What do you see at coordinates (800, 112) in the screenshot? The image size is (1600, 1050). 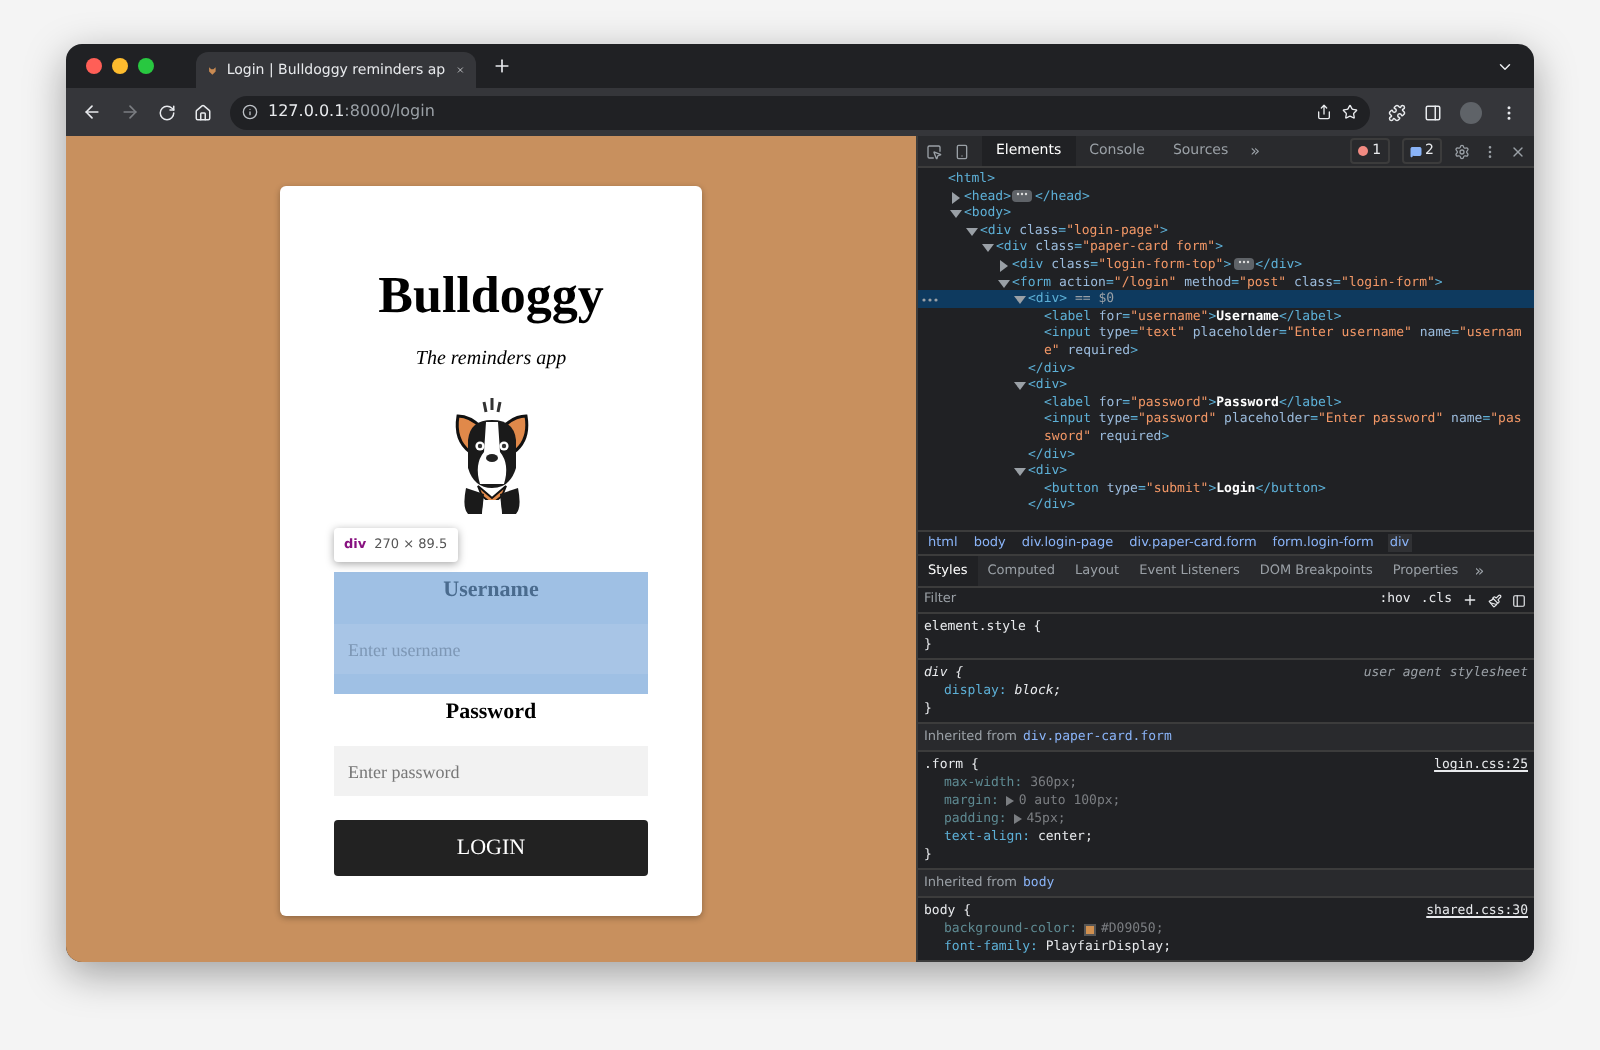 I see `address-bar: 127.0.0.1:8000/login` at bounding box center [800, 112].